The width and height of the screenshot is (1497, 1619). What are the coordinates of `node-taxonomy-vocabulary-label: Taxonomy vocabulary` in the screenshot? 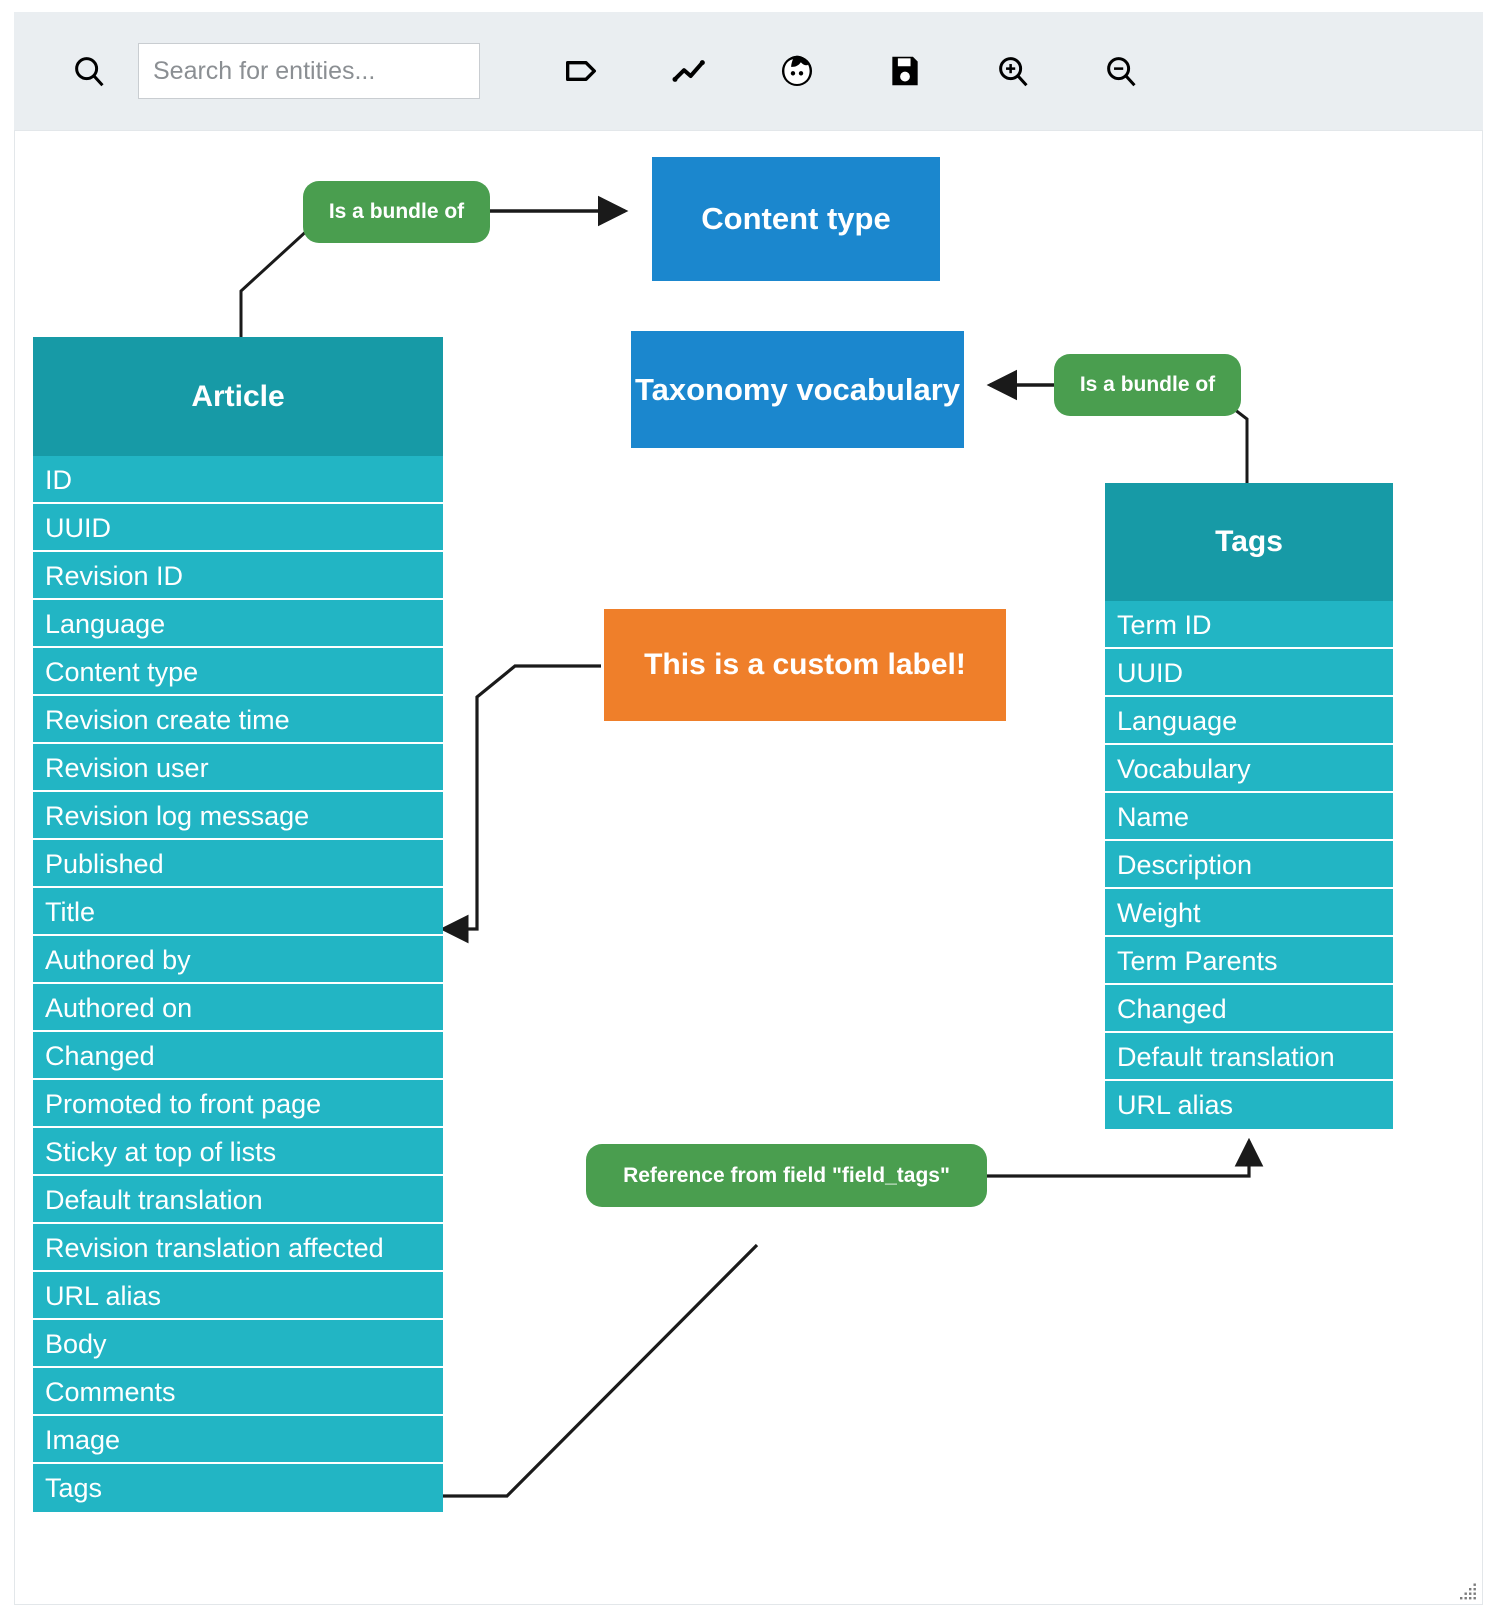 It's located at (797, 389).